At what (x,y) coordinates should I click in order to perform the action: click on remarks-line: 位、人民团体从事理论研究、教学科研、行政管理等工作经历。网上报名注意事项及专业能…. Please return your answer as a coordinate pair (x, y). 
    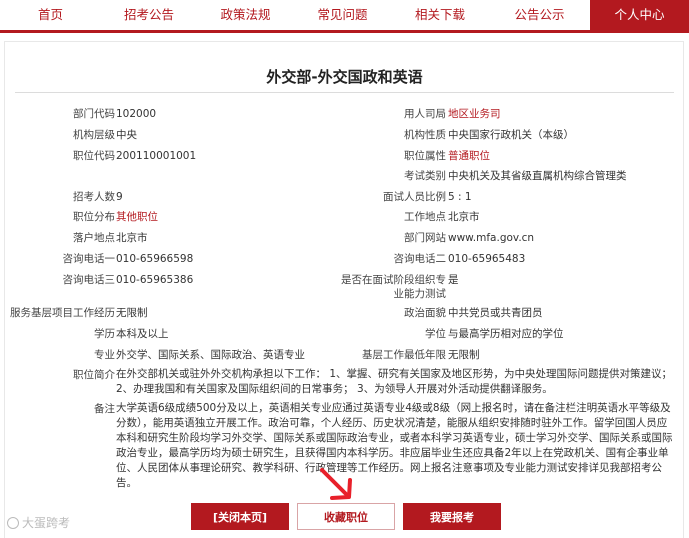
    Looking at the image, I should click on (389, 468).